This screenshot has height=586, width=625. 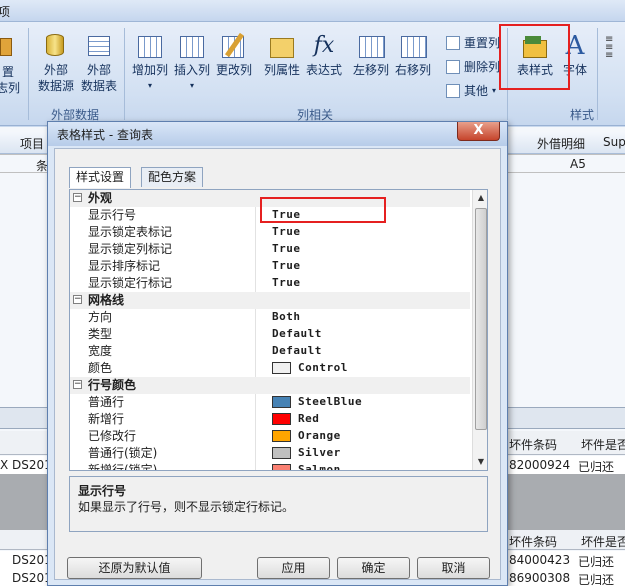 I want to click on property-label: 颜色, so click(x=100, y=368).